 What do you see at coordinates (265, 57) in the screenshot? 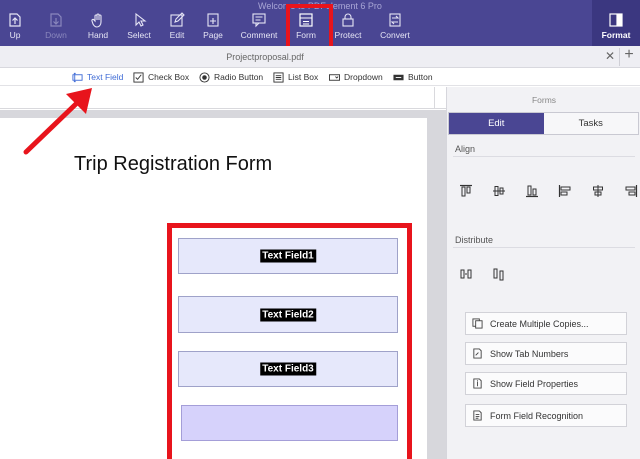
I see `document-tab: Projectproposal.pdf` at bounding box center [265, 57].